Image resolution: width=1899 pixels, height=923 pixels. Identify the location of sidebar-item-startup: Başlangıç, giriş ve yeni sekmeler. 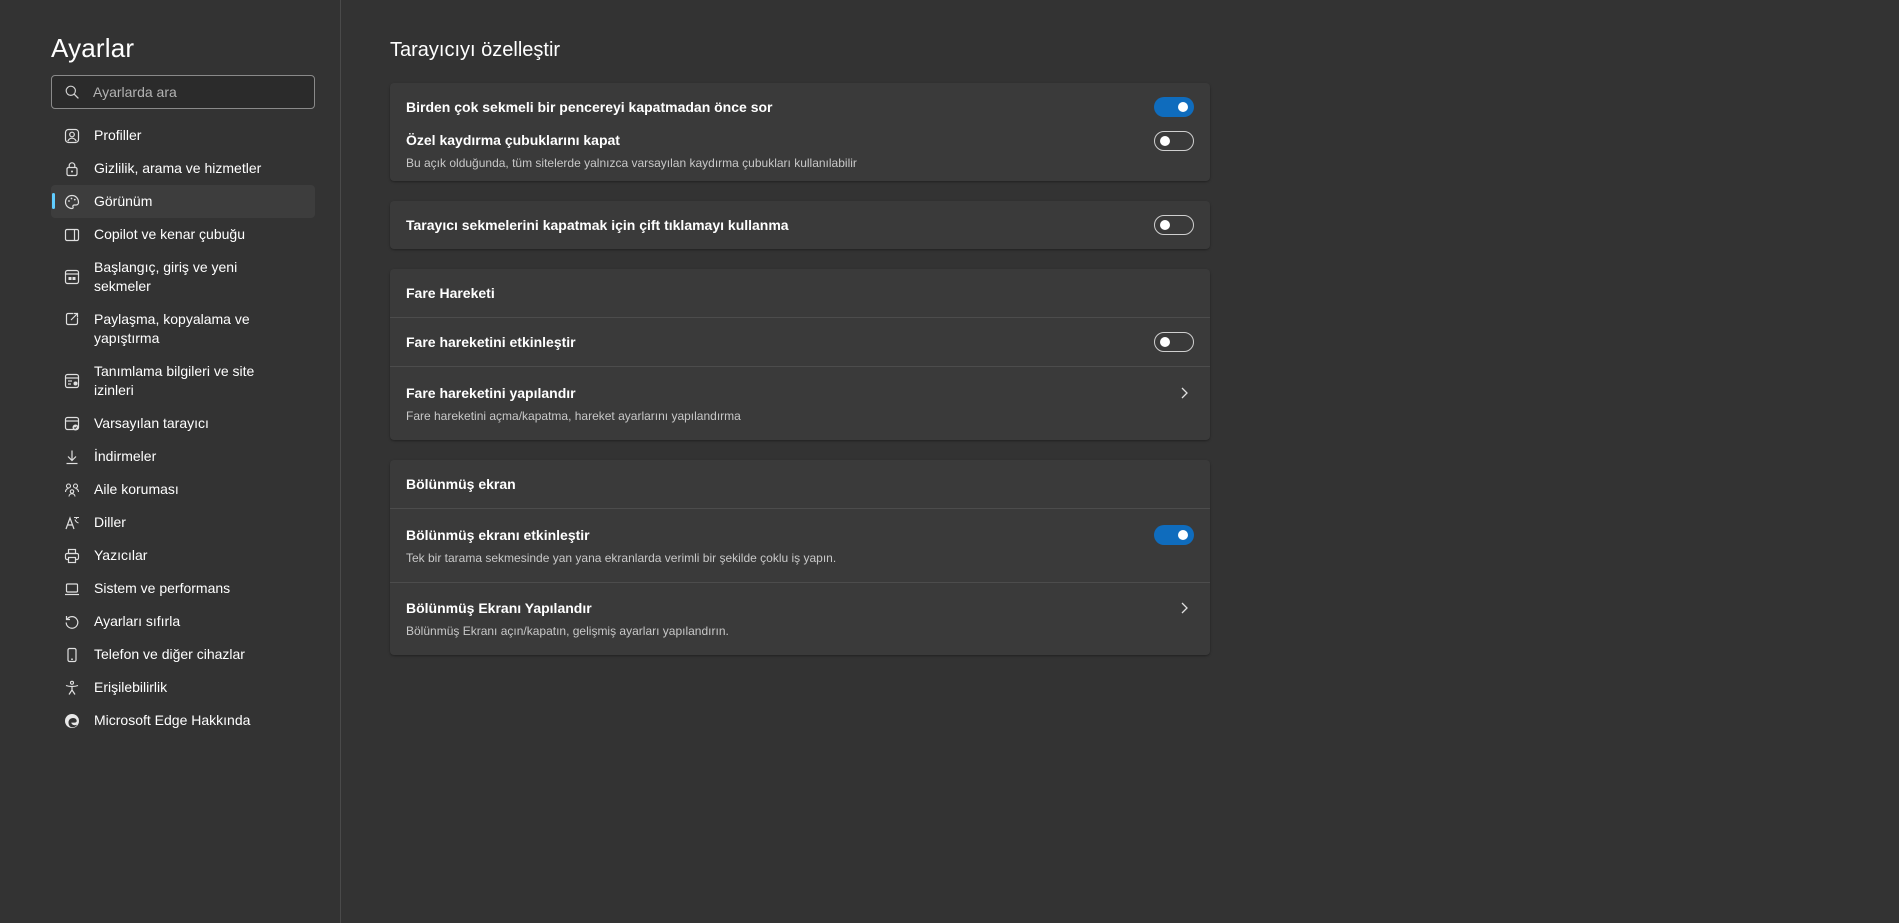
(183, 277).